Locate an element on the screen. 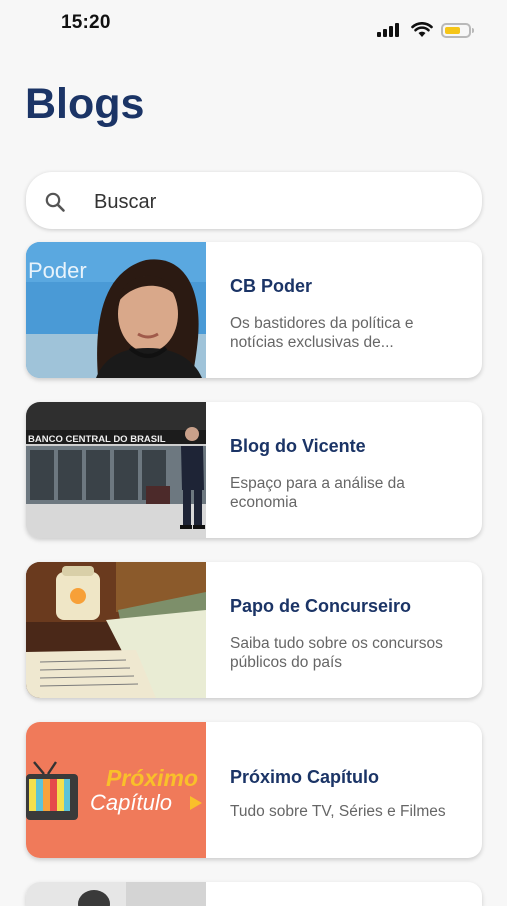  blog-thumbnail-proximo-capitulo: Próximo Capítulo is located at coordinates (116, 790).